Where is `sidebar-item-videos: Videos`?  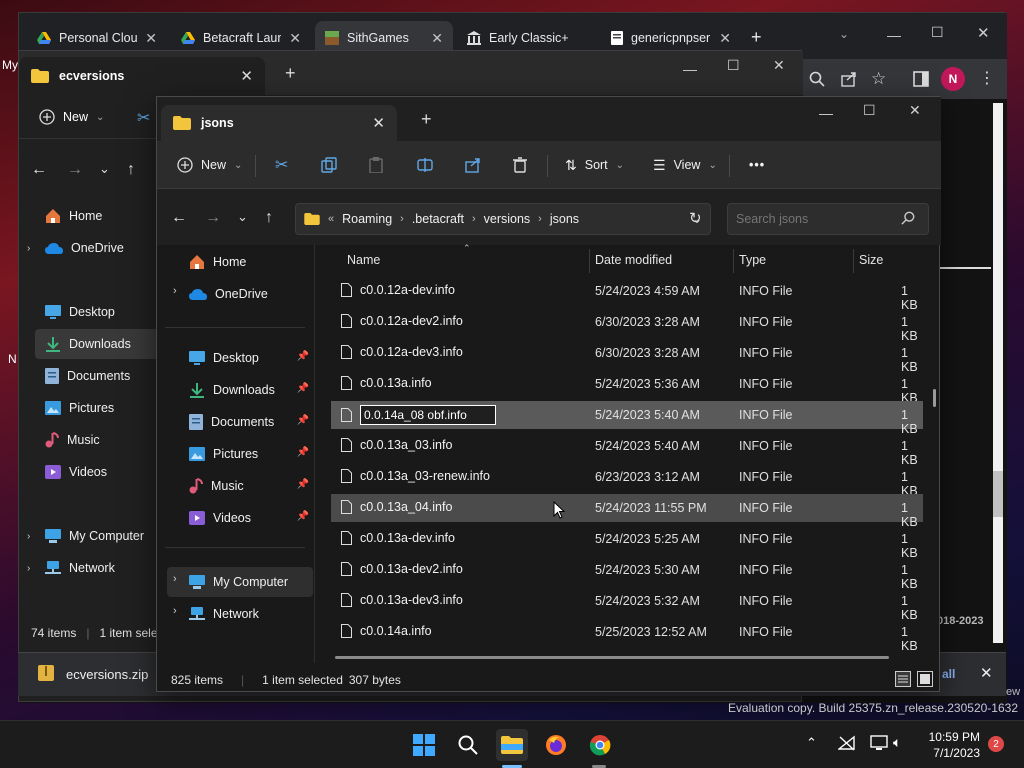
sidebar-item-videos: Videos is located at coordinates (105, 472).